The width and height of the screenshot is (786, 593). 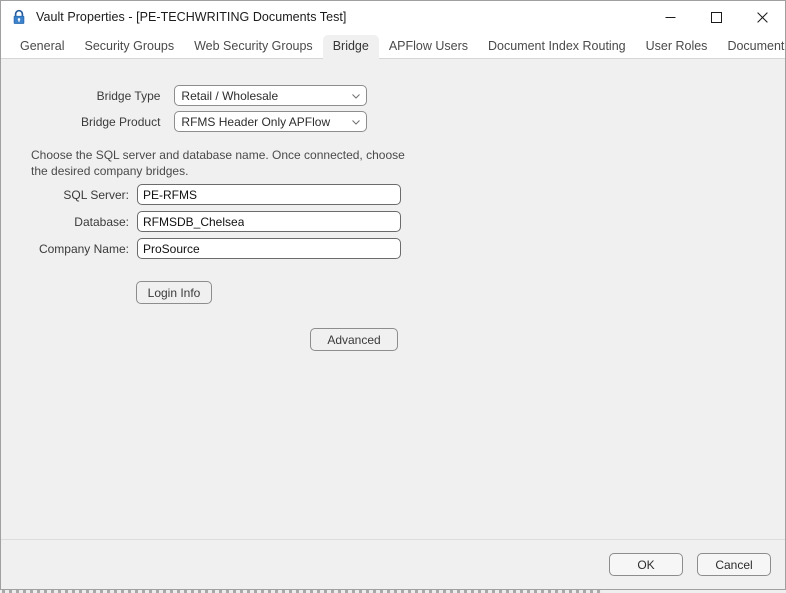 I want to click on close-button, so click(x=762, y=17).